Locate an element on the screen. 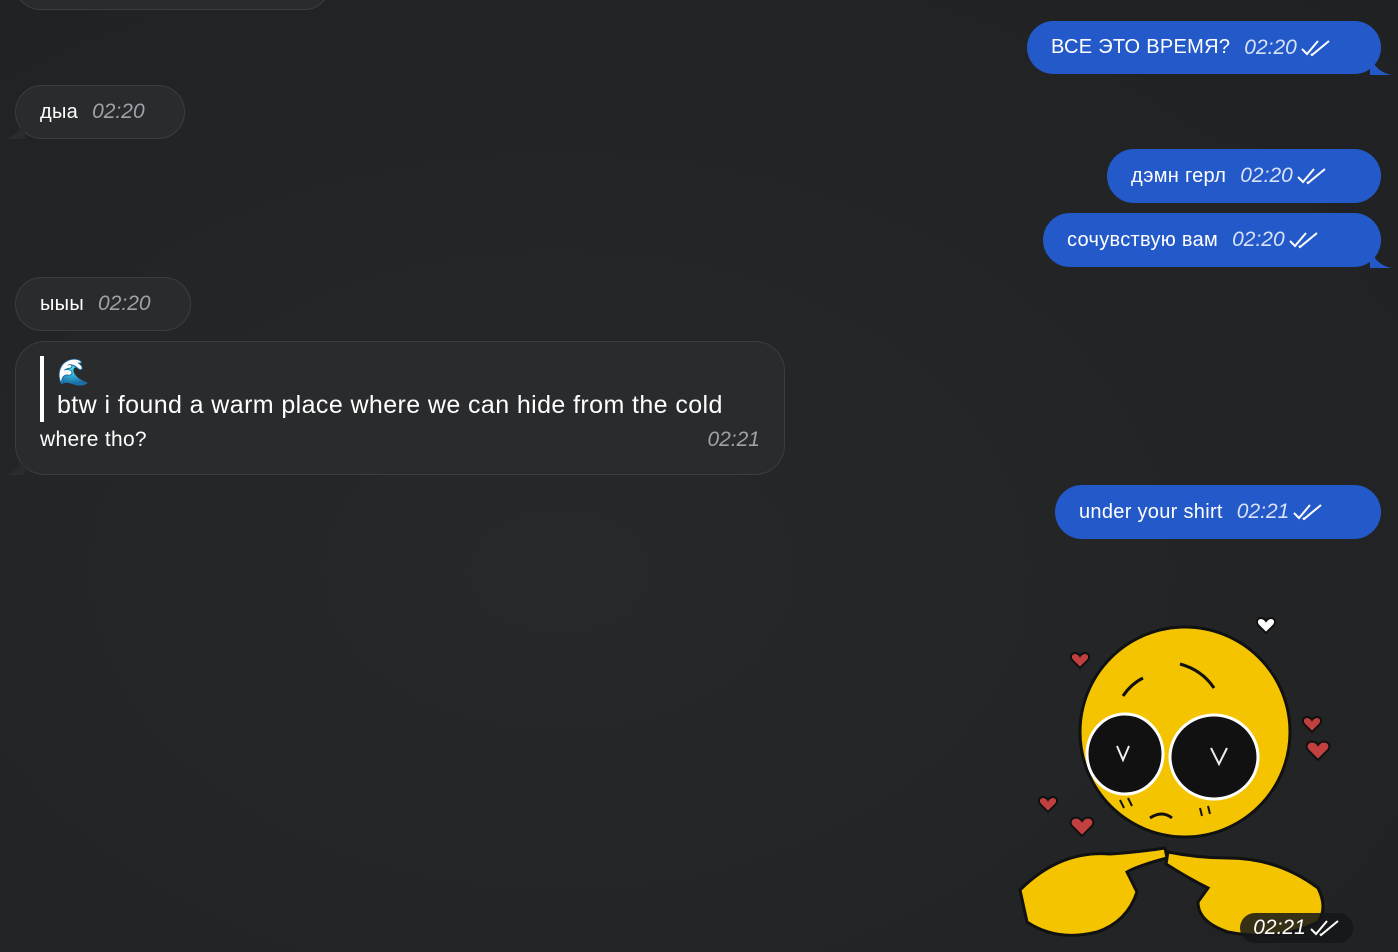  message-bubble-outgoing: ВСЕ ЭТО ВРЕМЯ? 02:20 is located at coordinates (1204, 47).